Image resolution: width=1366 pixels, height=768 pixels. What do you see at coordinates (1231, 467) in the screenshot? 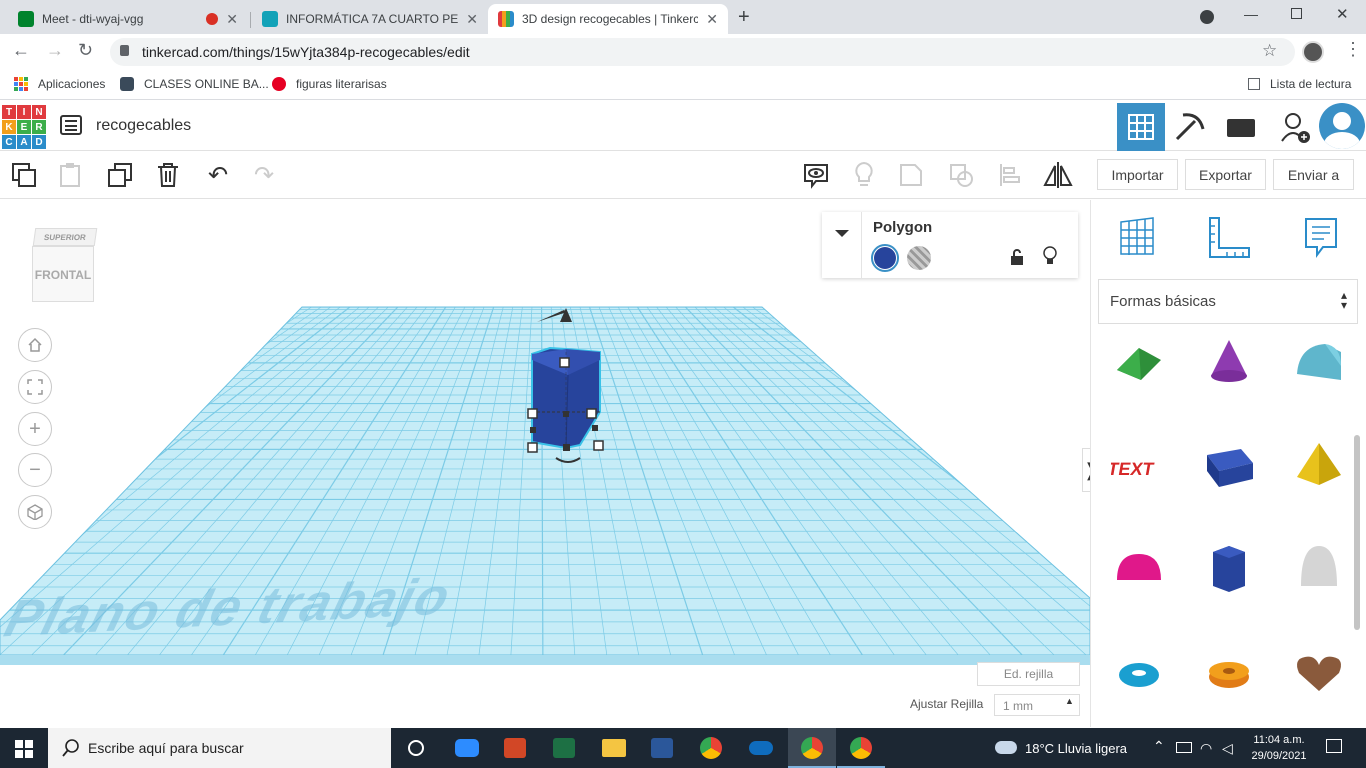
I see `shape-box-wedge` at bounding box center [1231, 467].